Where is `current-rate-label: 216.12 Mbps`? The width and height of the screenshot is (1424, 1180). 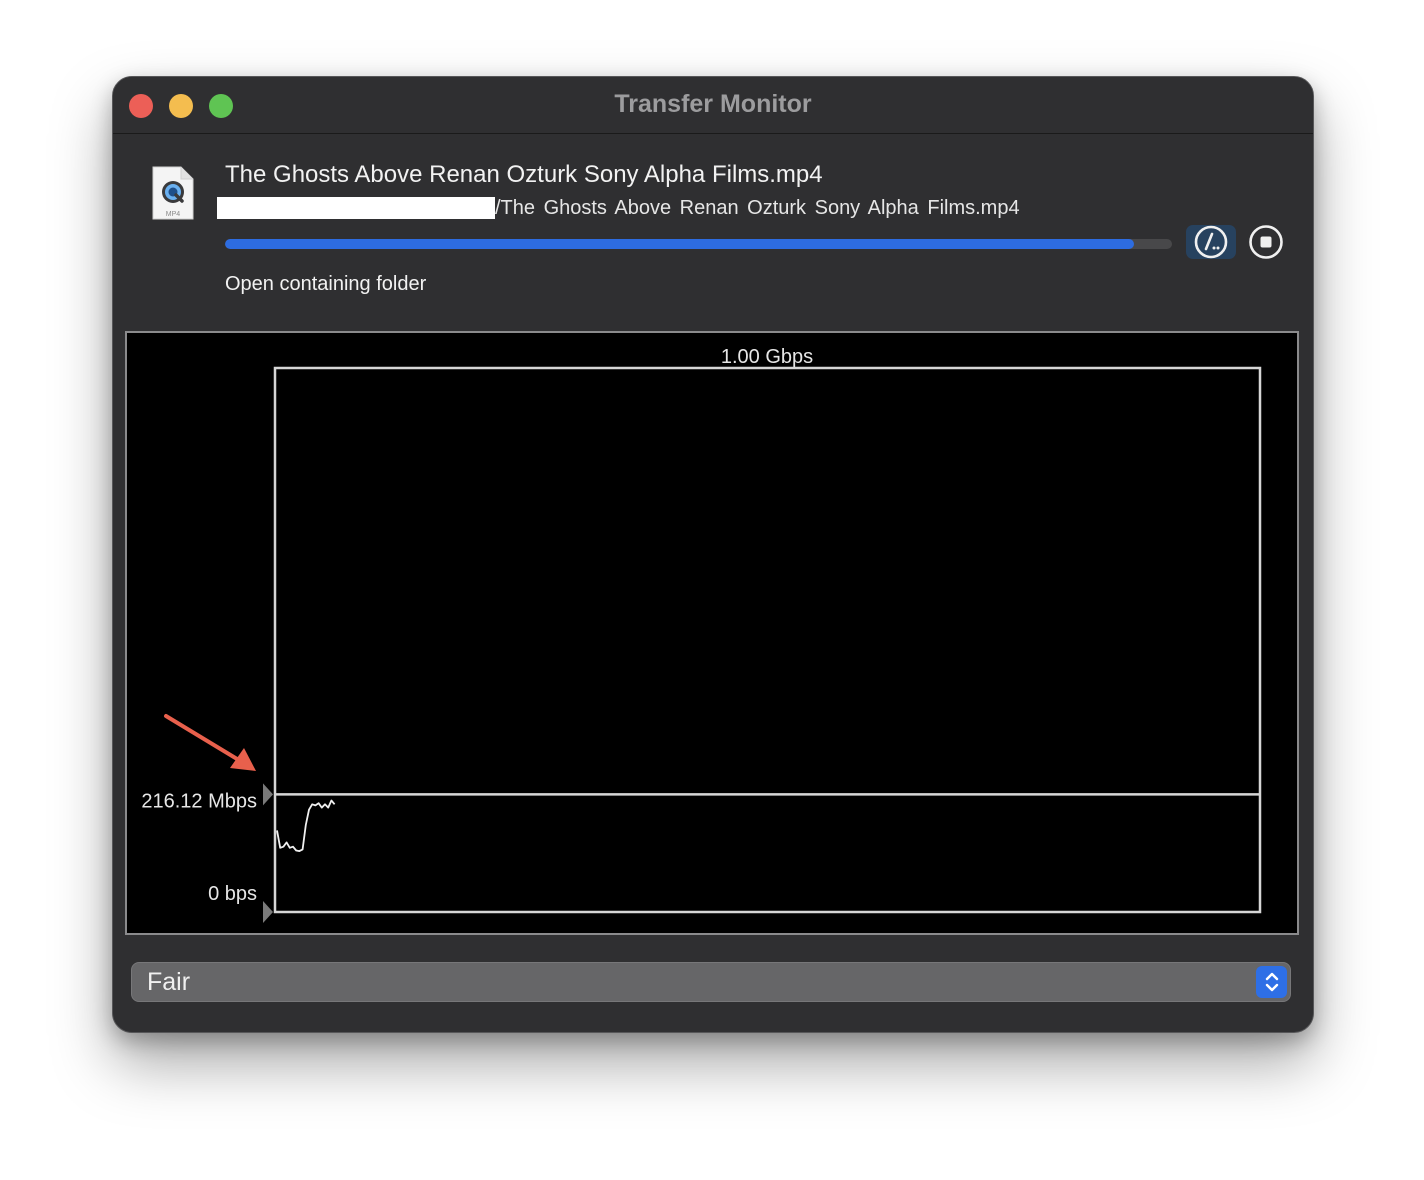 current-rate-label: 216.12 Mbps is located at coordinates (199, 801).